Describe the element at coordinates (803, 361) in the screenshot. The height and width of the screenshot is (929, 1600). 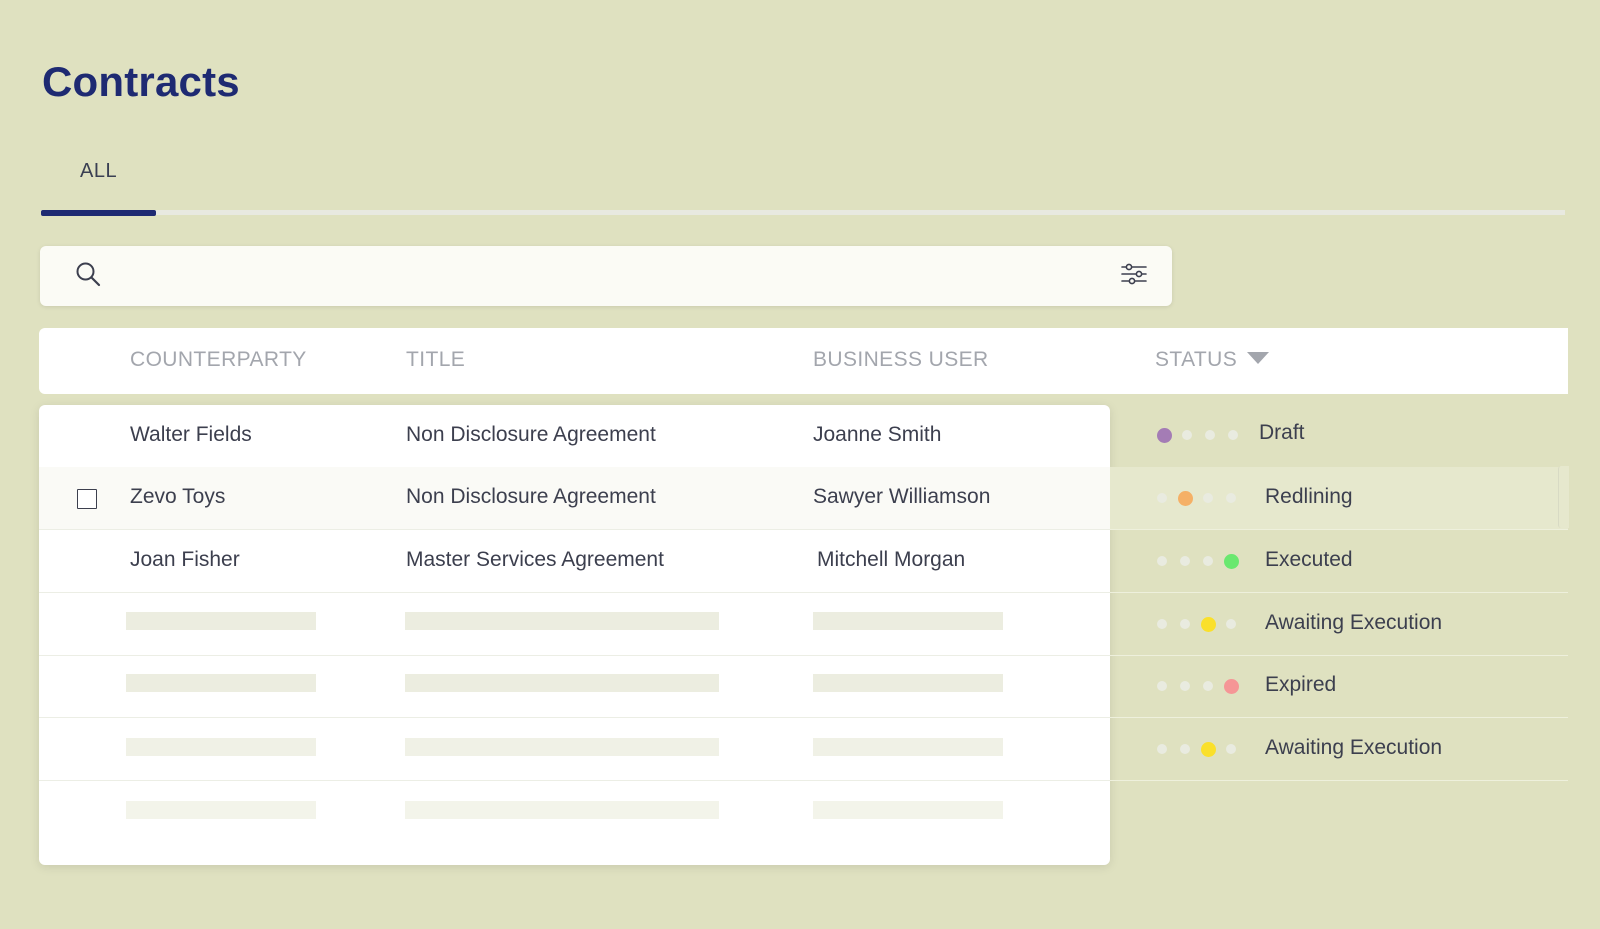
I see `table-header: COUNTERPARTY TITLE BUSINESS USER STATUS` at that location.